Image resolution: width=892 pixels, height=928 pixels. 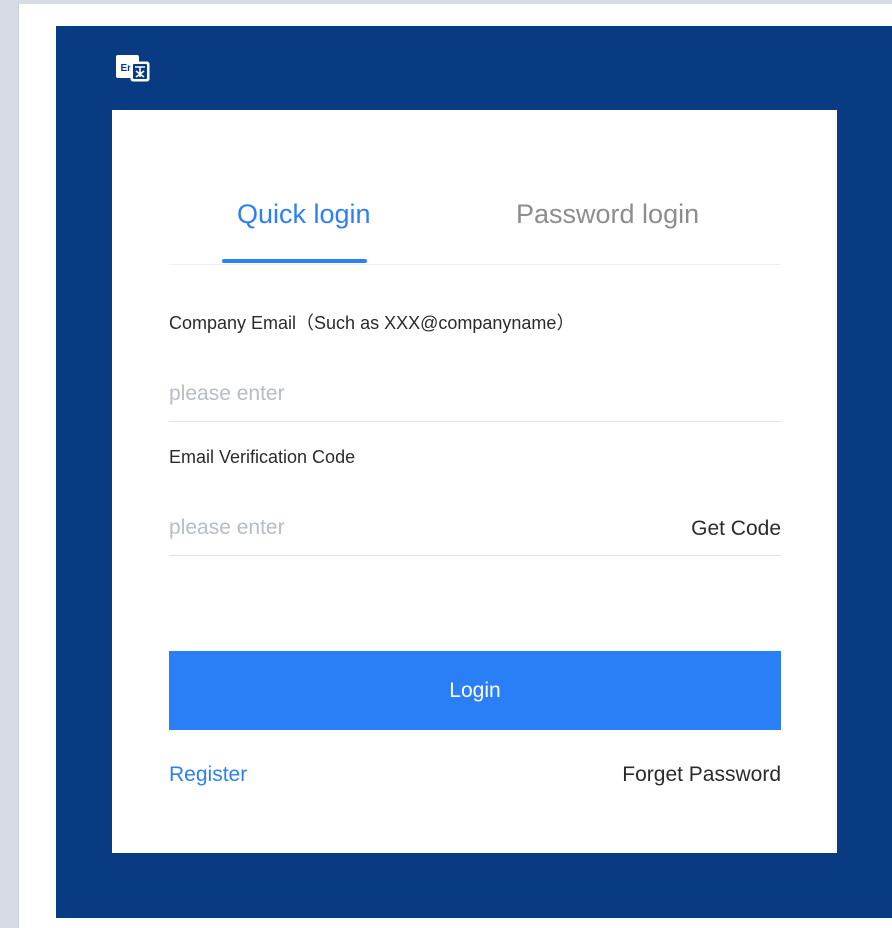 I want to click on tab-password-login: Password login, so click(x=607, y=214).